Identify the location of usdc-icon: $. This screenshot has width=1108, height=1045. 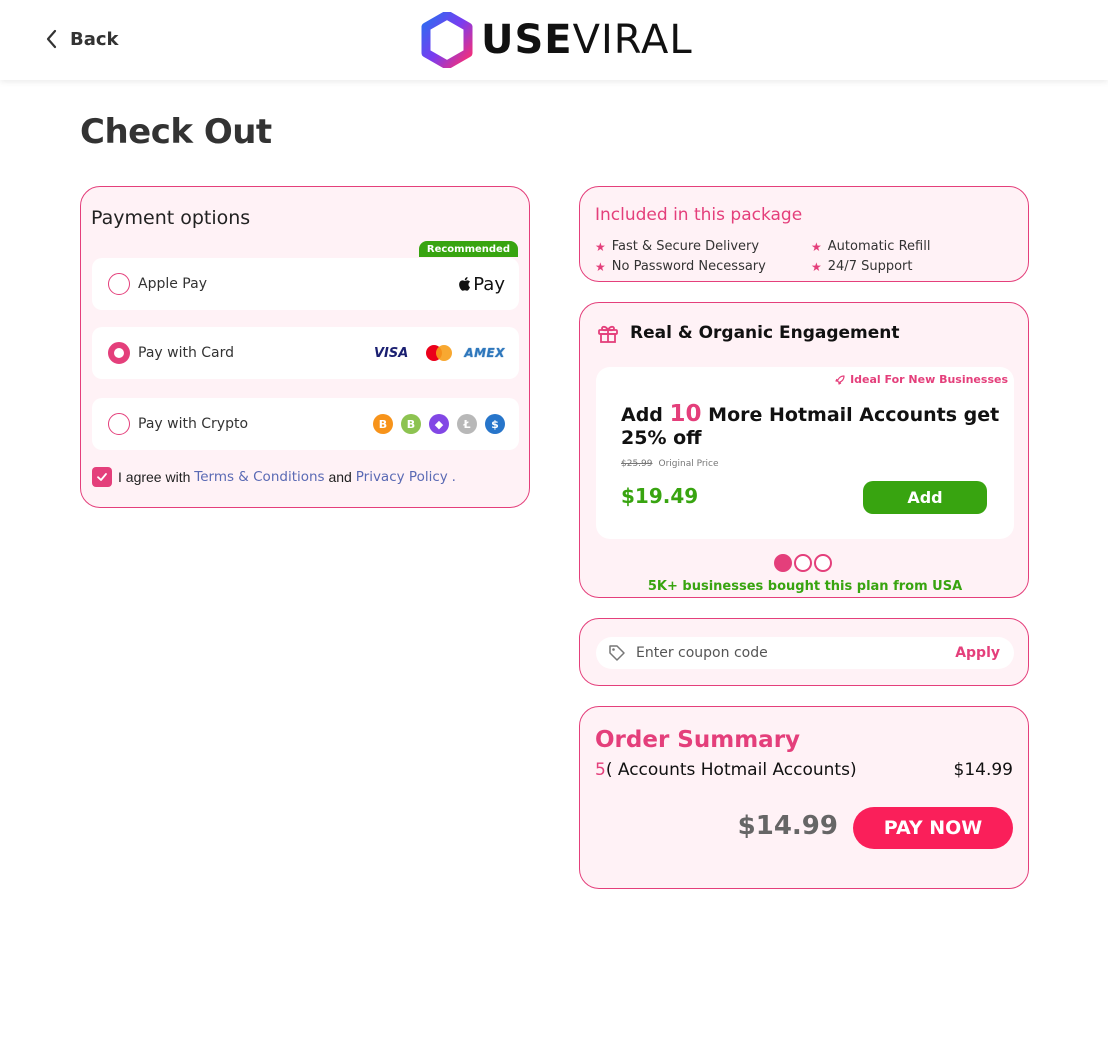
(495, 424).